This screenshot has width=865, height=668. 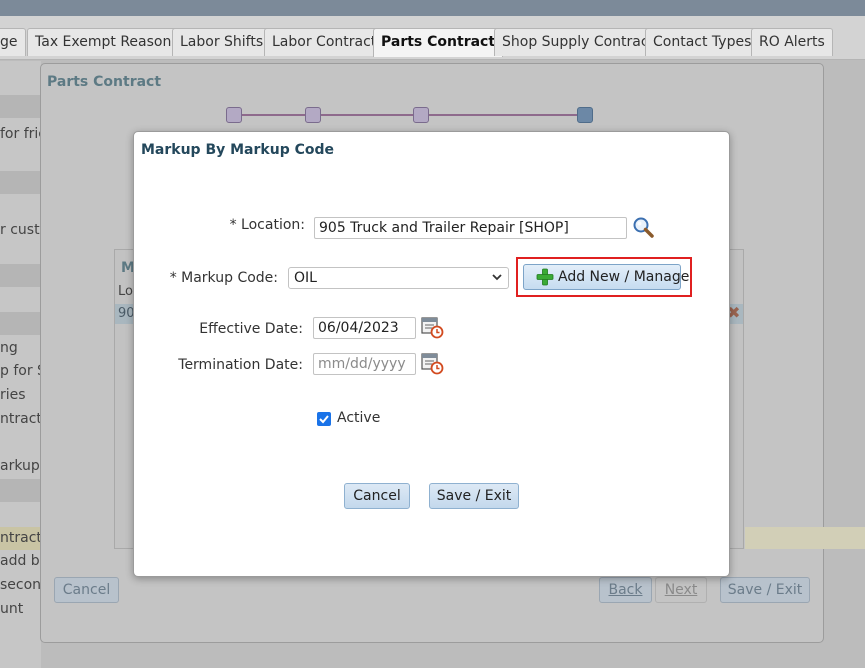 What do you see at coordinates (625, 590) in the screenshot?
I see `wizard-back-button: Back` at bounding box center [625, 590].